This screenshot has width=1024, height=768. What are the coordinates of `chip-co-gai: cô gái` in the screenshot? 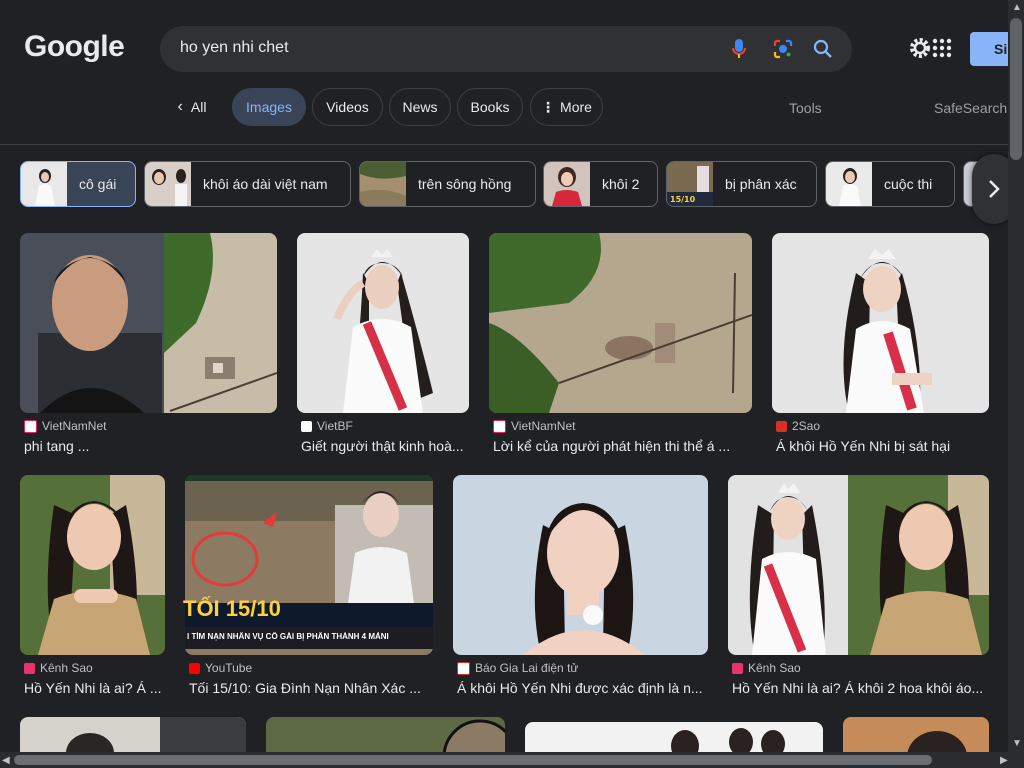 It's located at (78, 184).